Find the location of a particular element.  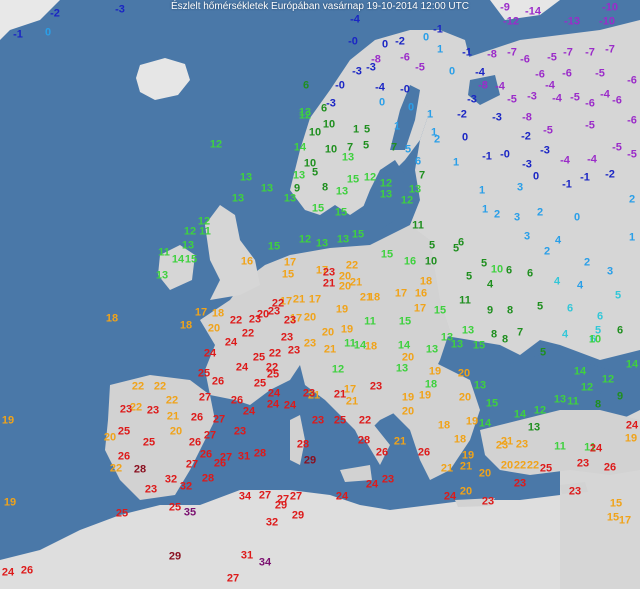

temperature-reading: -8 is located at coordinates (483, 85).